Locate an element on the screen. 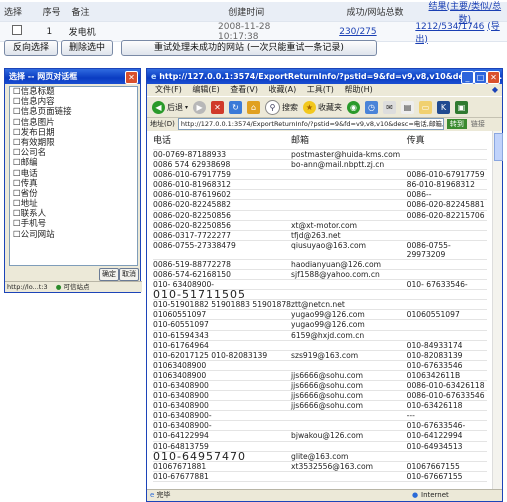 The height and width of the screenshot is (502, 507). cell-email: glite@163.com is located at coordinates (349, 456).